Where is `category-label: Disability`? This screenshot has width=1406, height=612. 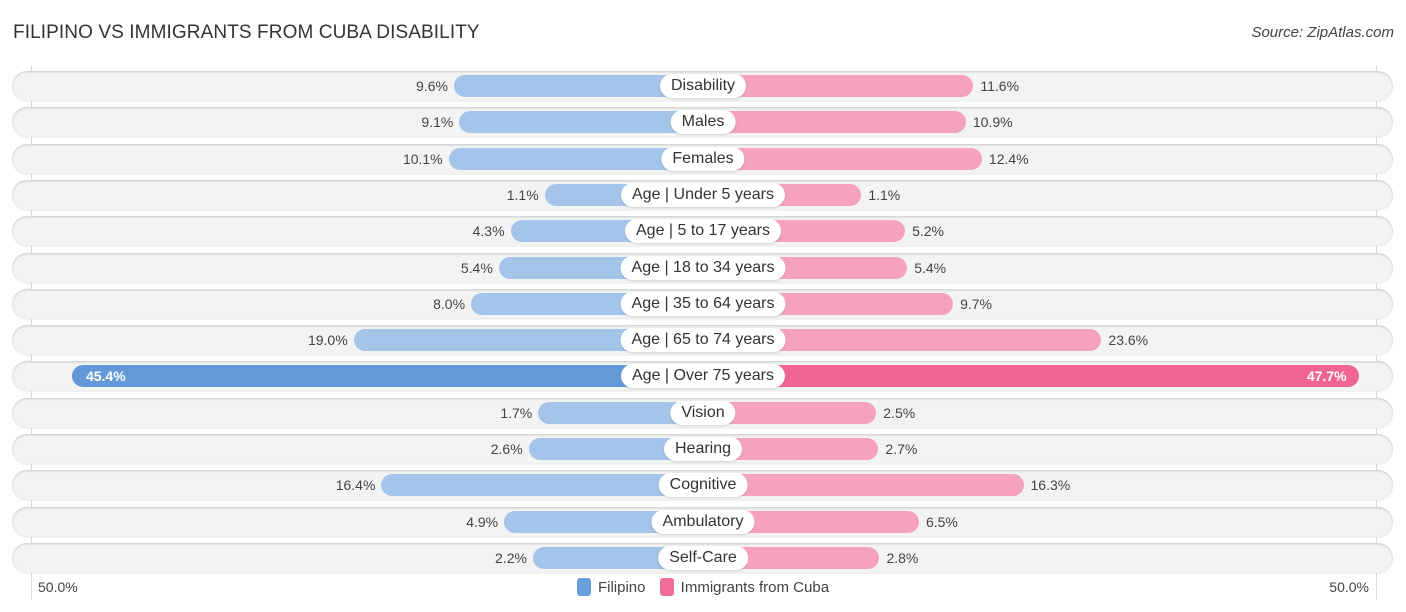
category-label: Disability is located at coordinates (703, 86).